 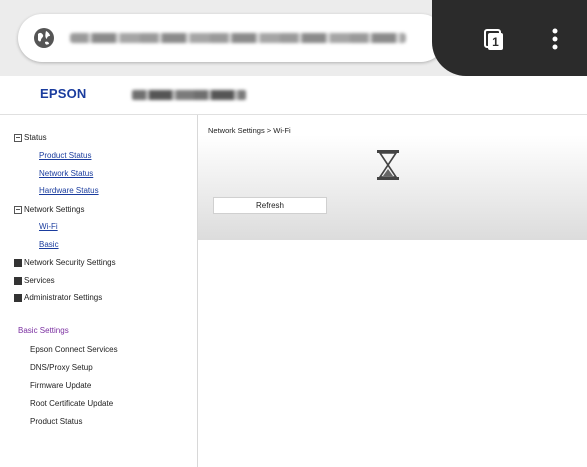 I want to click on refresh-button: Refresh, so click(x=270, y=205).